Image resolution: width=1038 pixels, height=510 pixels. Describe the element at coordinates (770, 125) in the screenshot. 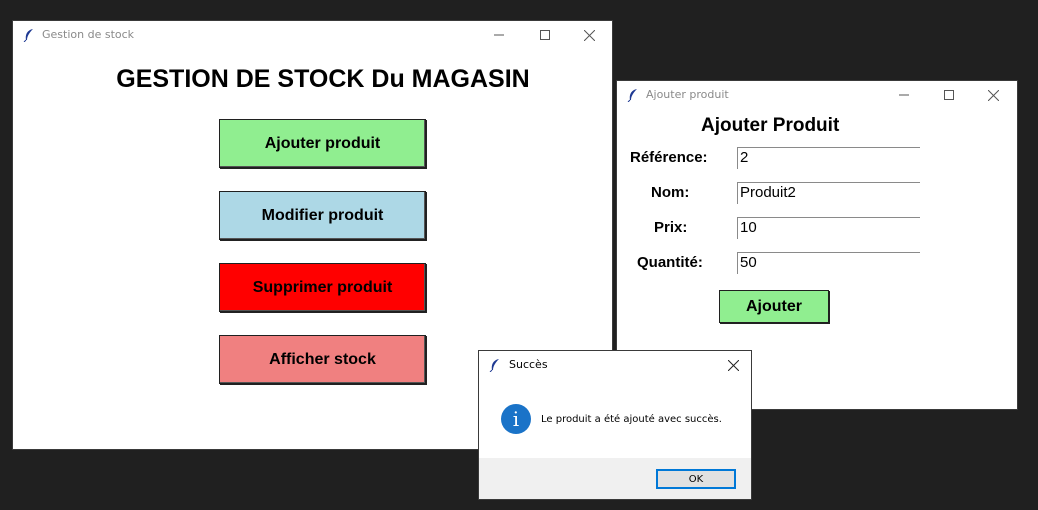

I see `add-heading: Ajouter Produit` at that location.